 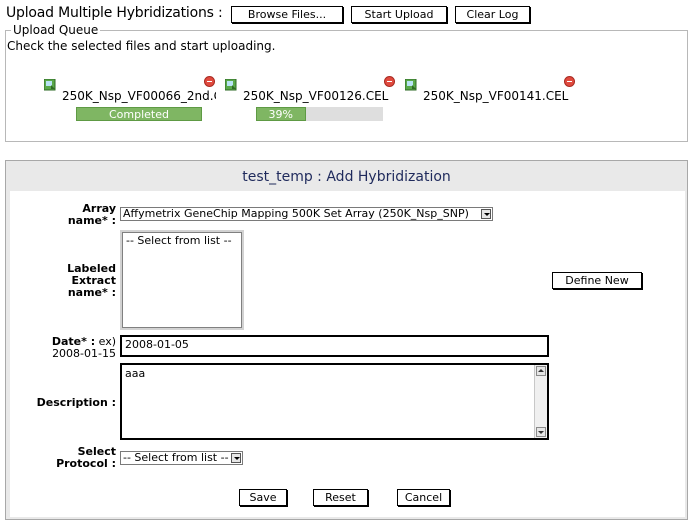 I want to click on file-name: 250K_Nsp_VF00141.CEL, so click(x=496, y=96).